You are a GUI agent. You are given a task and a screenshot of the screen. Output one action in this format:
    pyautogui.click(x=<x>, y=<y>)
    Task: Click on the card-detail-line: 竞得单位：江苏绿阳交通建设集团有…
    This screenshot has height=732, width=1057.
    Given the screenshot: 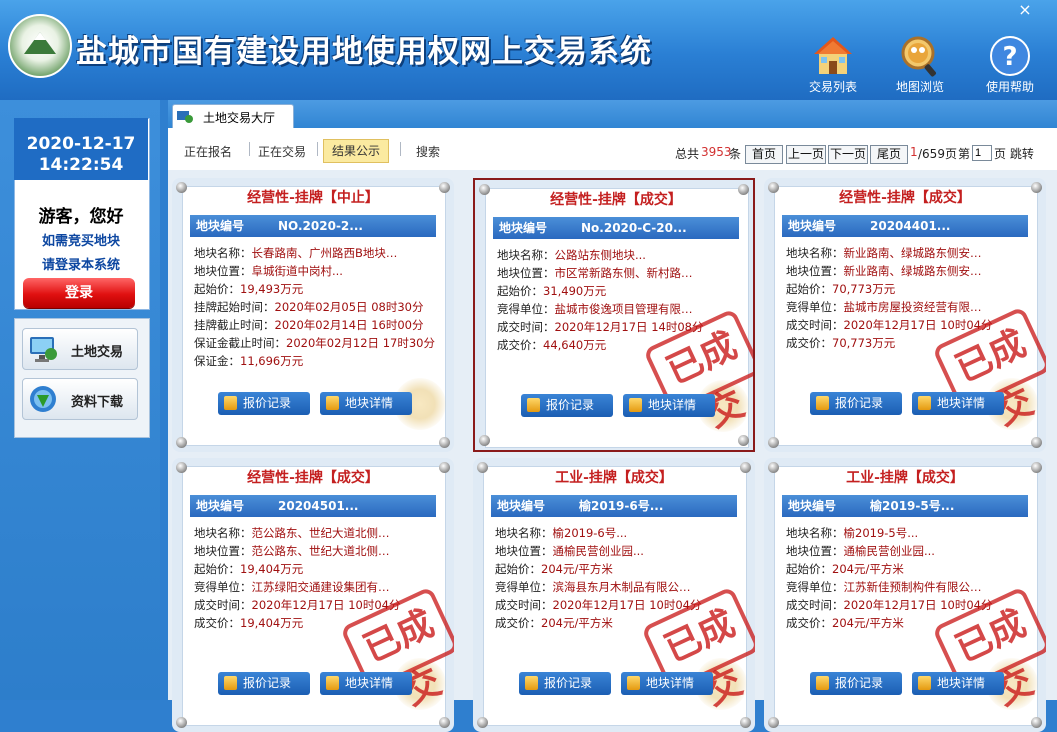 What is the action you would take?
    pyautogui.click(x=316, y=587)
    